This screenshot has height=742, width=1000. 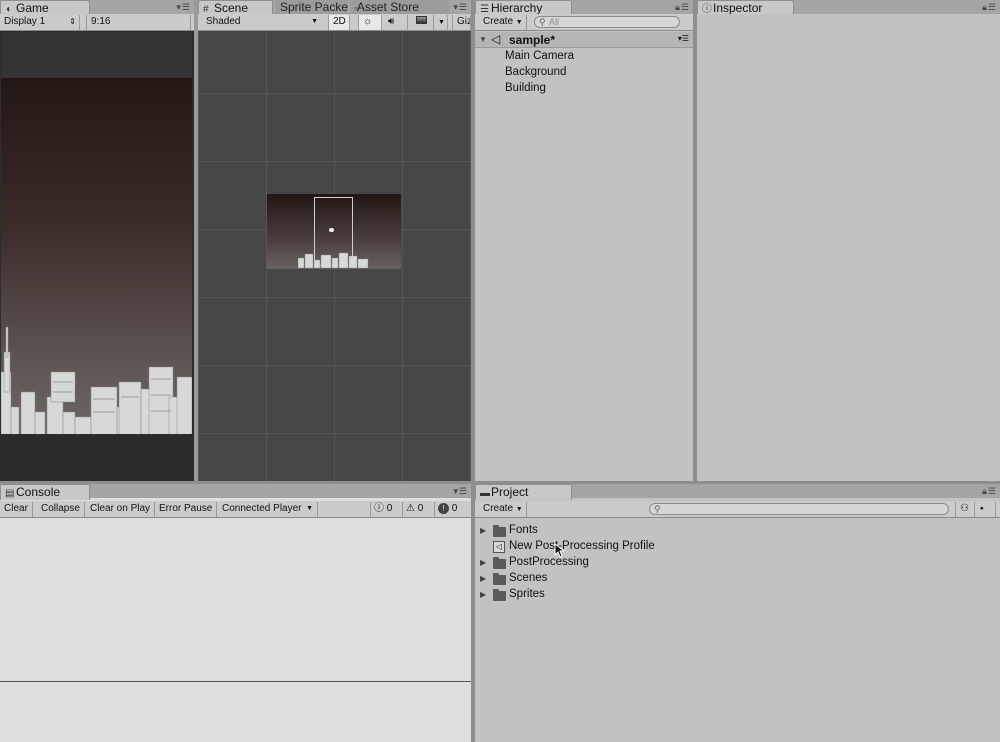 I want to click on console-error-pause-button: Error Pause, so click(x=186, y=509).